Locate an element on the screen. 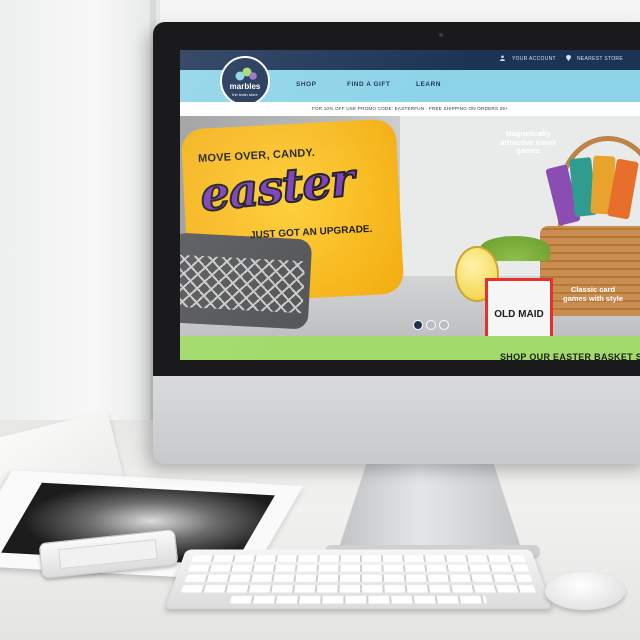  card-game-title: OLD MAID is located at coordinates (519, 314).